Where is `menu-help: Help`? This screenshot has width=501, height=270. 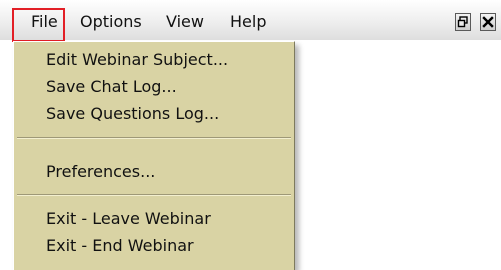 menu-help: Help is located at coordinates (248, 22).